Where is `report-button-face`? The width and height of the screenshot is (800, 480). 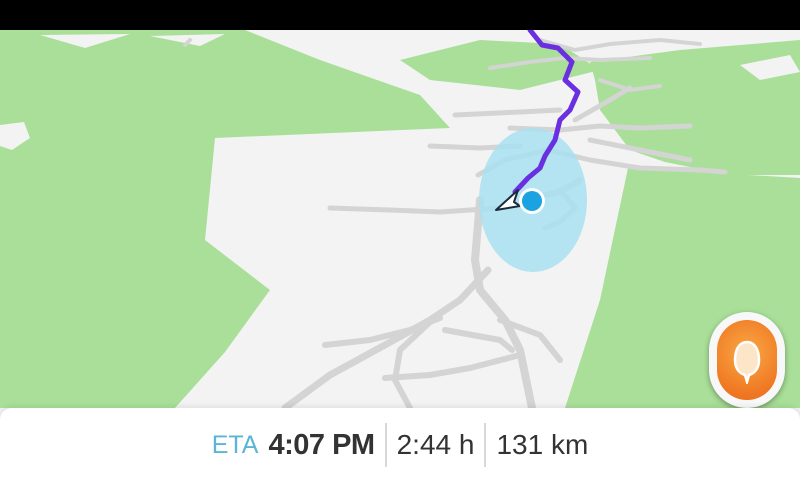
report-button-face is located at coordinates (747, 360).